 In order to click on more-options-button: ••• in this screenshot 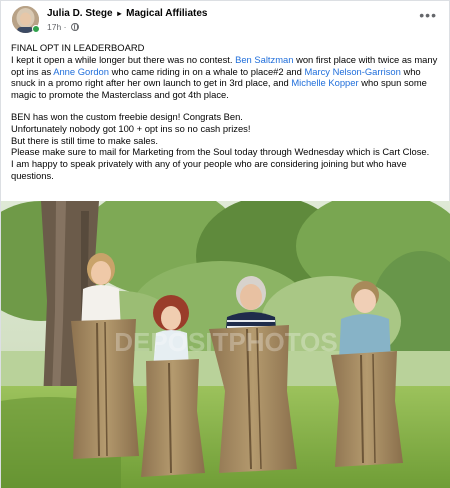, I will do `click(428, 15)`.